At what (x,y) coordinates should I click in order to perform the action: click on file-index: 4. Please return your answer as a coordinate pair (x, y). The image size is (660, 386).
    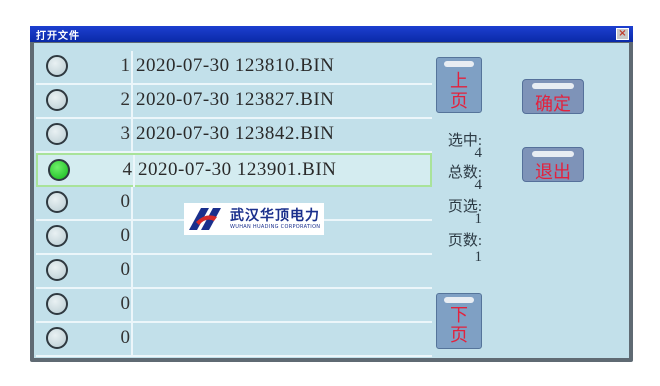
    Looking at the image, I should click on (127, 169).